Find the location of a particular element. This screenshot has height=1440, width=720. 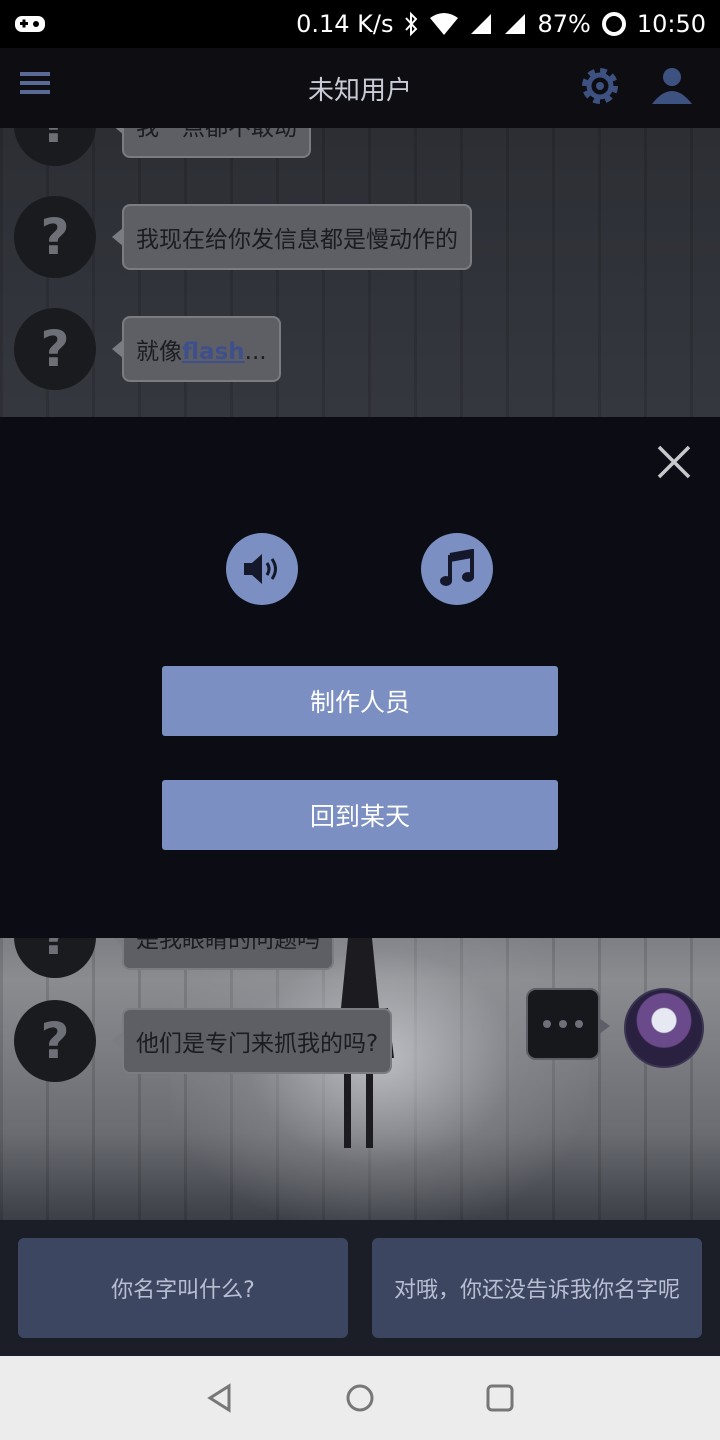

reply-bar: 你名字叫什么? 对哦，你还没告诉我你名字呢 is located at coordinates (360, 1288).